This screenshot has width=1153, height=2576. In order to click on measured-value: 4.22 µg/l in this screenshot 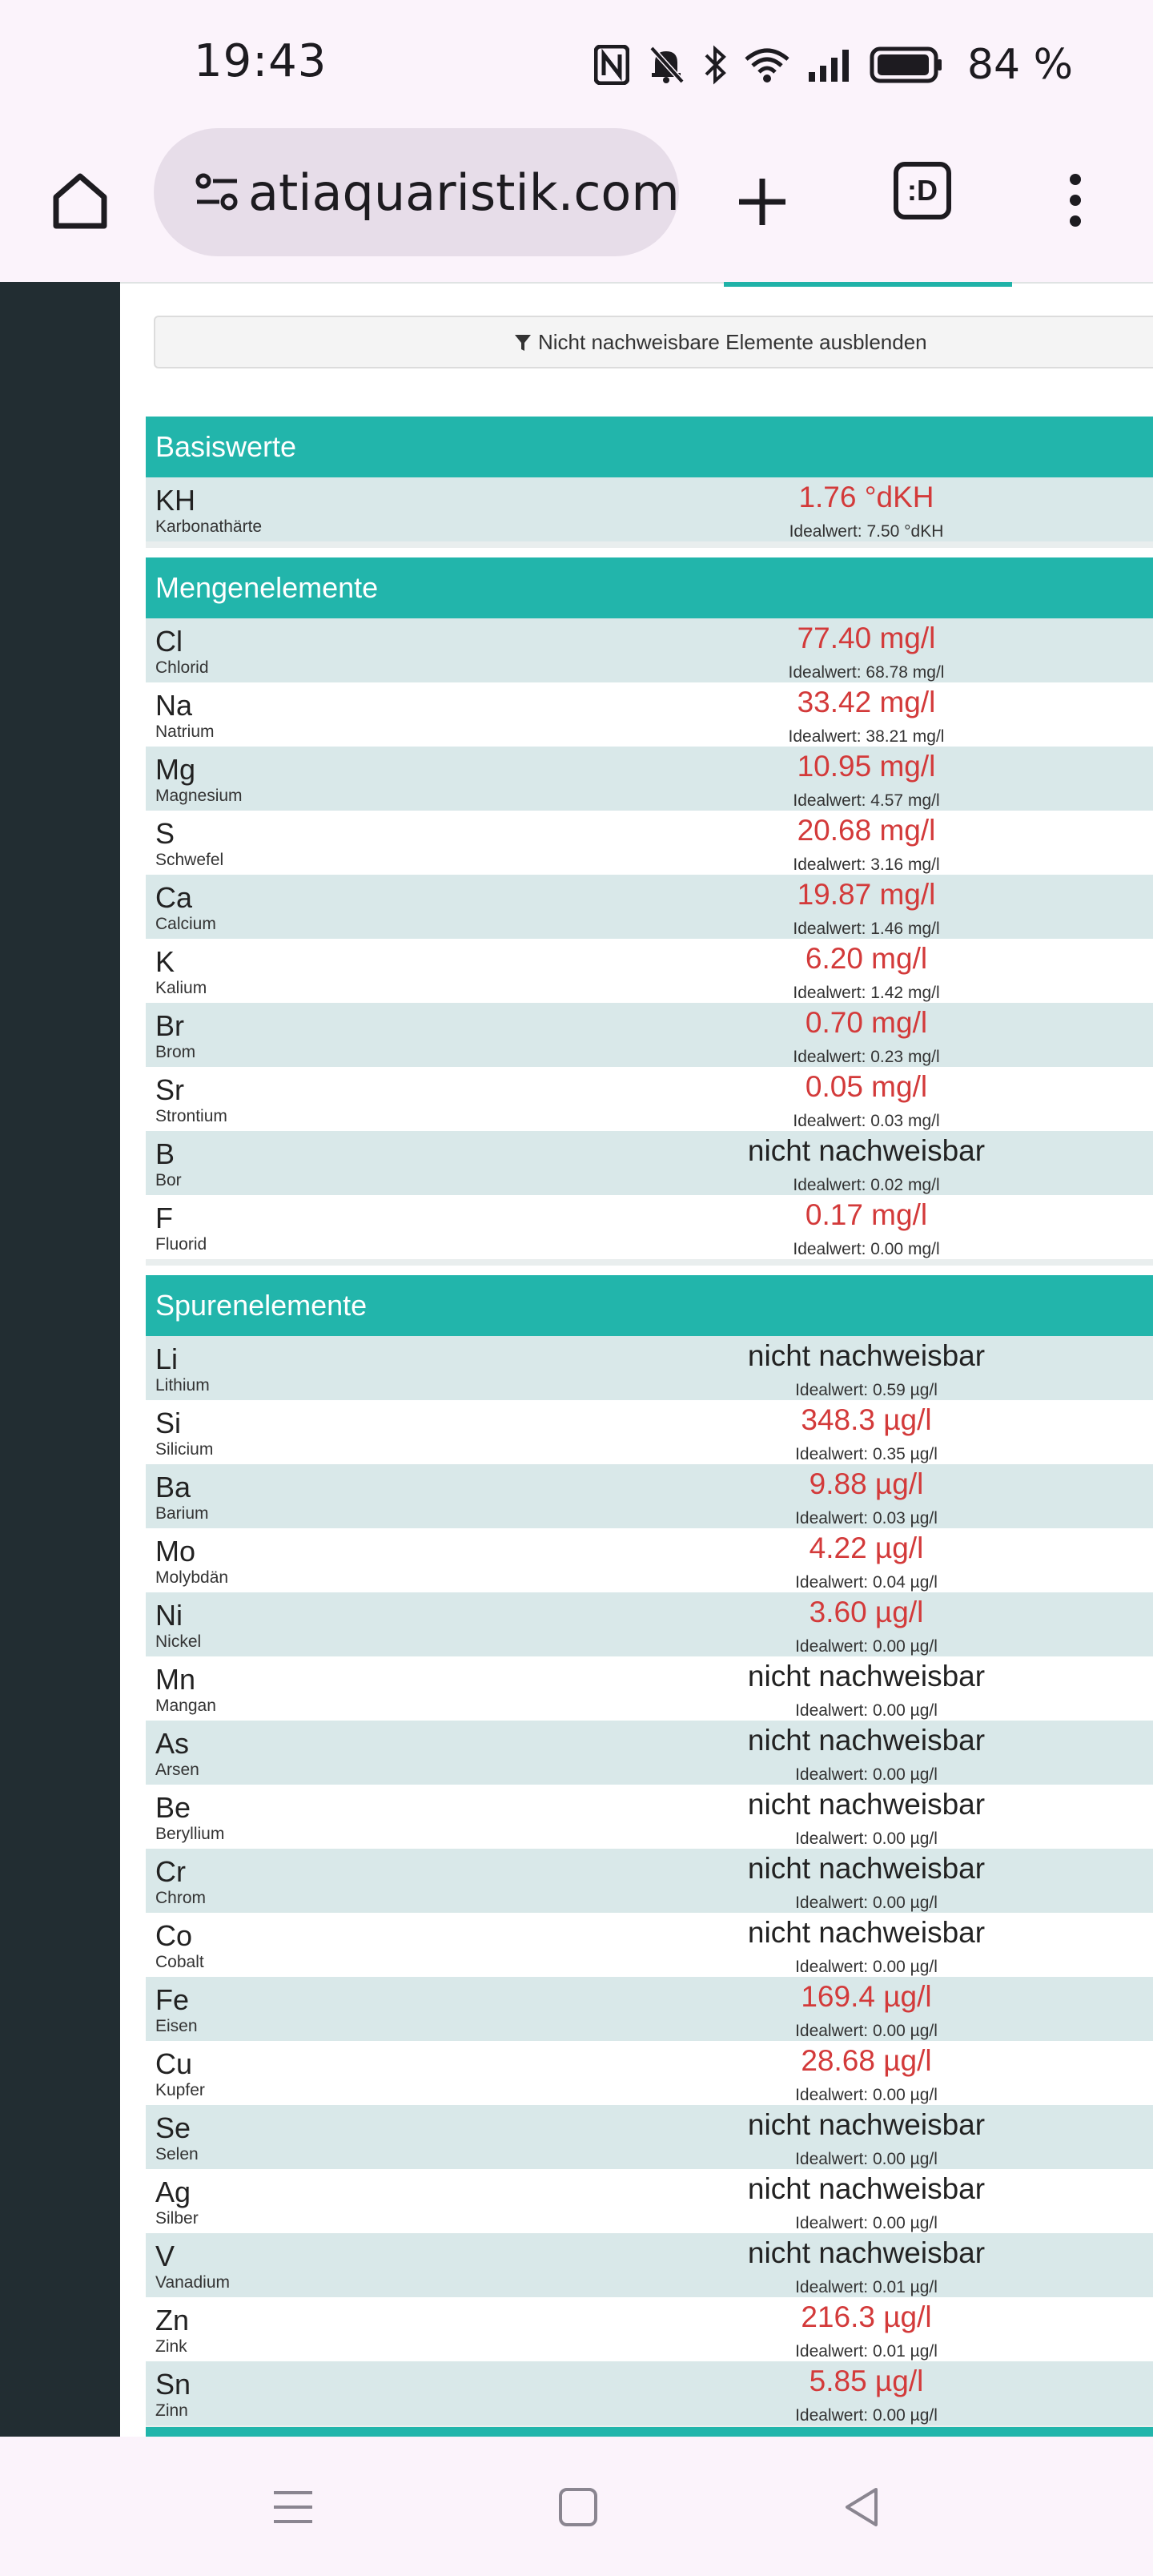, I will do `click(866, 1548)`.